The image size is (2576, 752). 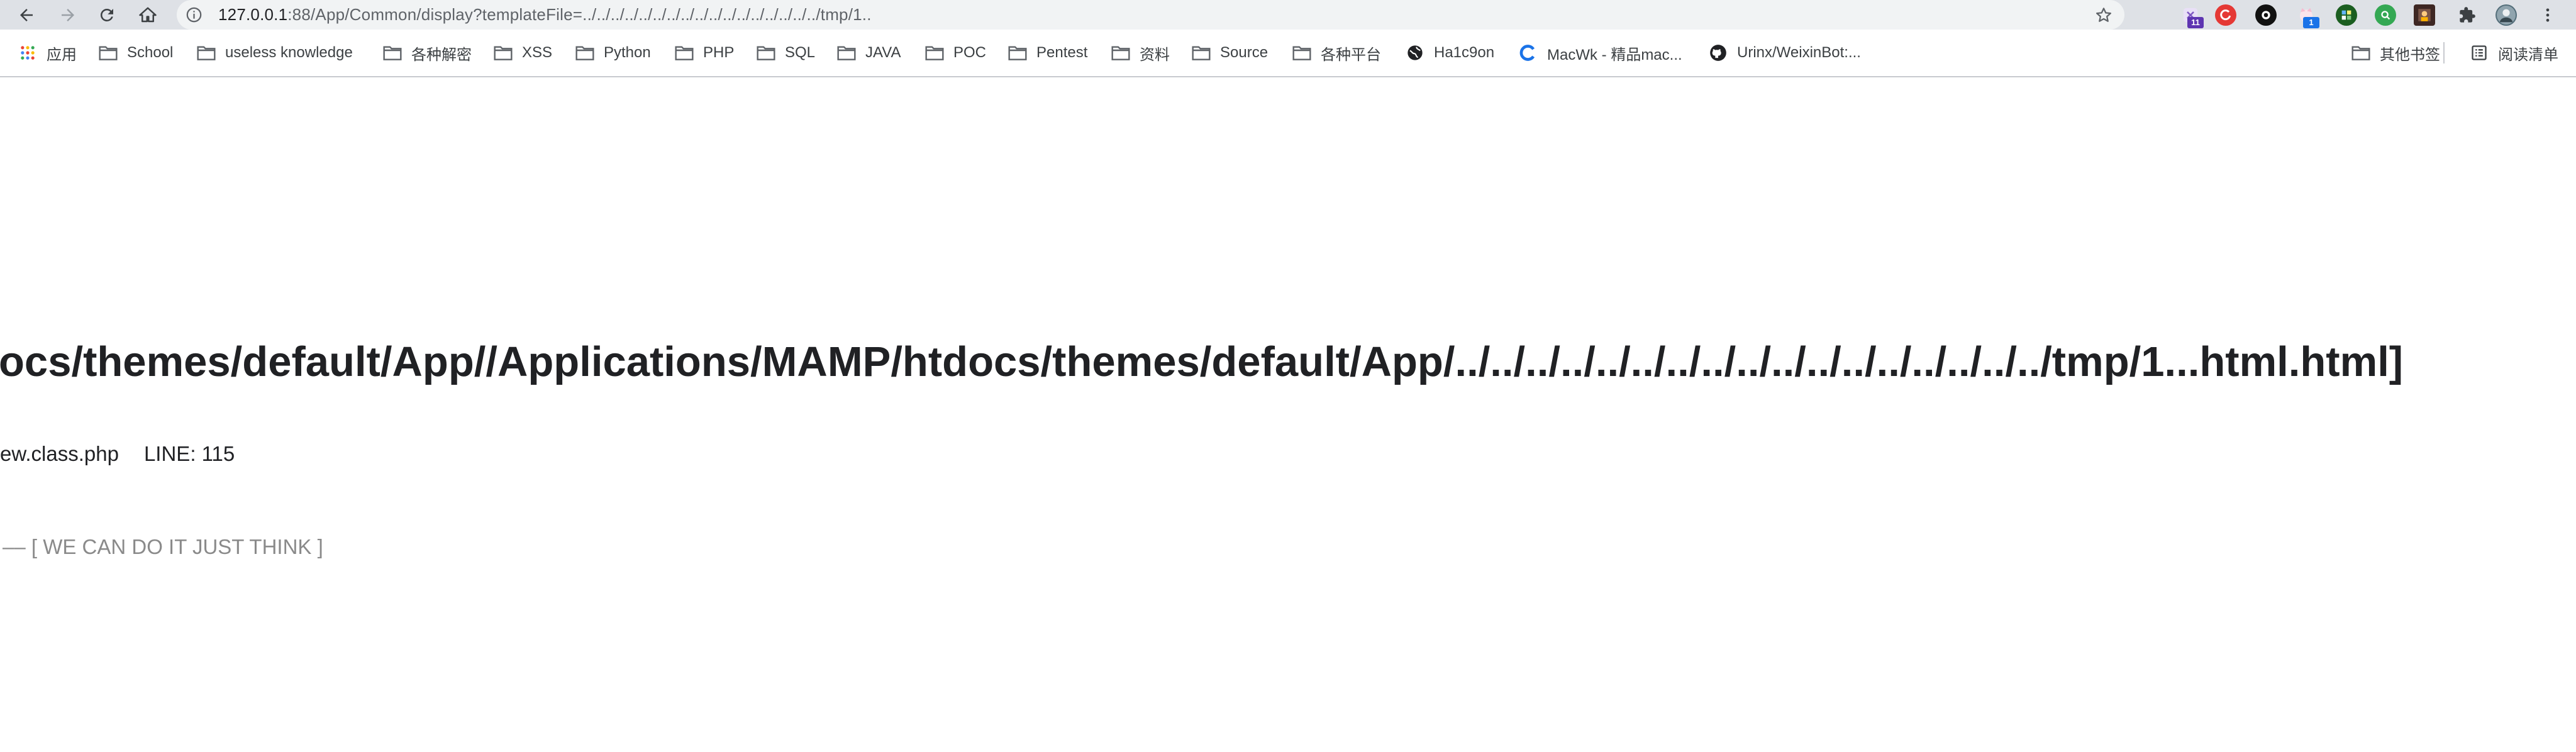 I want to click on bookmark-label: Source, so click(x=1244, y=52).